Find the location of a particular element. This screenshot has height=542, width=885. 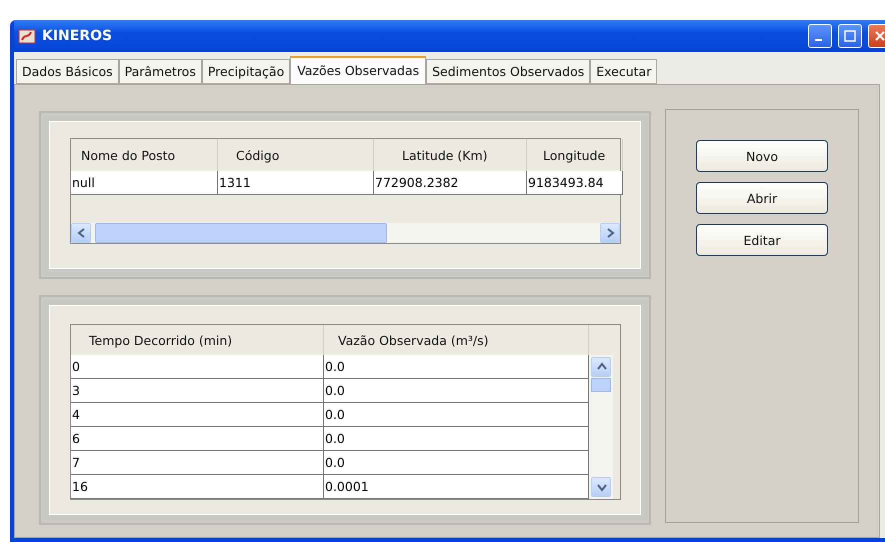

minimize-button is located at coordinates (820, 36).